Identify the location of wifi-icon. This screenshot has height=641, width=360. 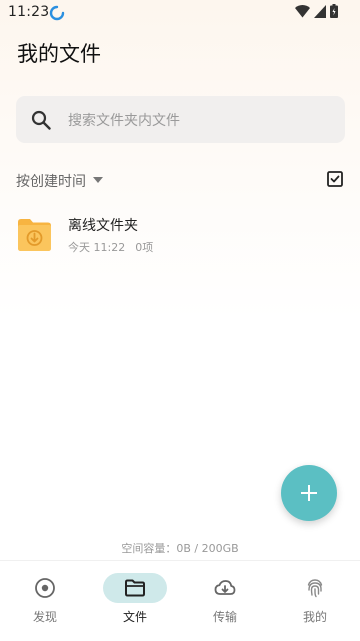
(302, 10).